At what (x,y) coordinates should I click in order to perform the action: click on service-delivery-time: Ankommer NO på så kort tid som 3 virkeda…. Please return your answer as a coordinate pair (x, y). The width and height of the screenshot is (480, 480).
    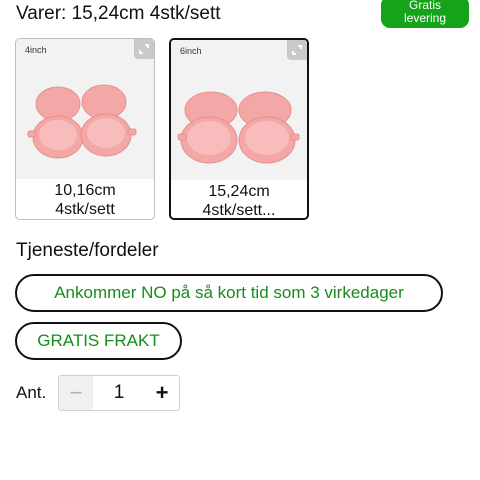
    Looking at the image, I should click on (229, 293).